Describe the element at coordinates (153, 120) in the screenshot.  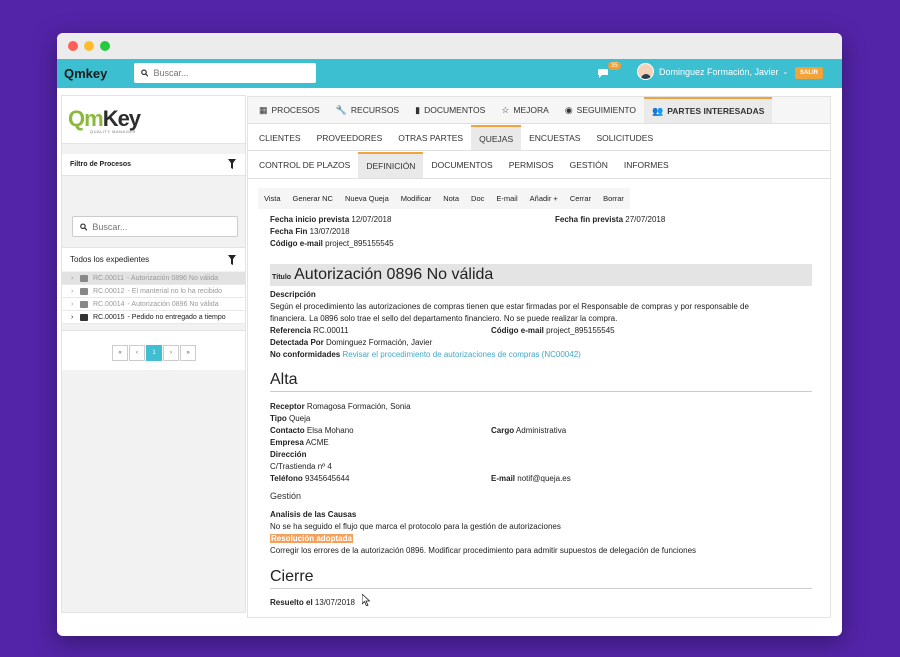
I see `logo-box: QmKey QUALITY MANAGER` at that location.